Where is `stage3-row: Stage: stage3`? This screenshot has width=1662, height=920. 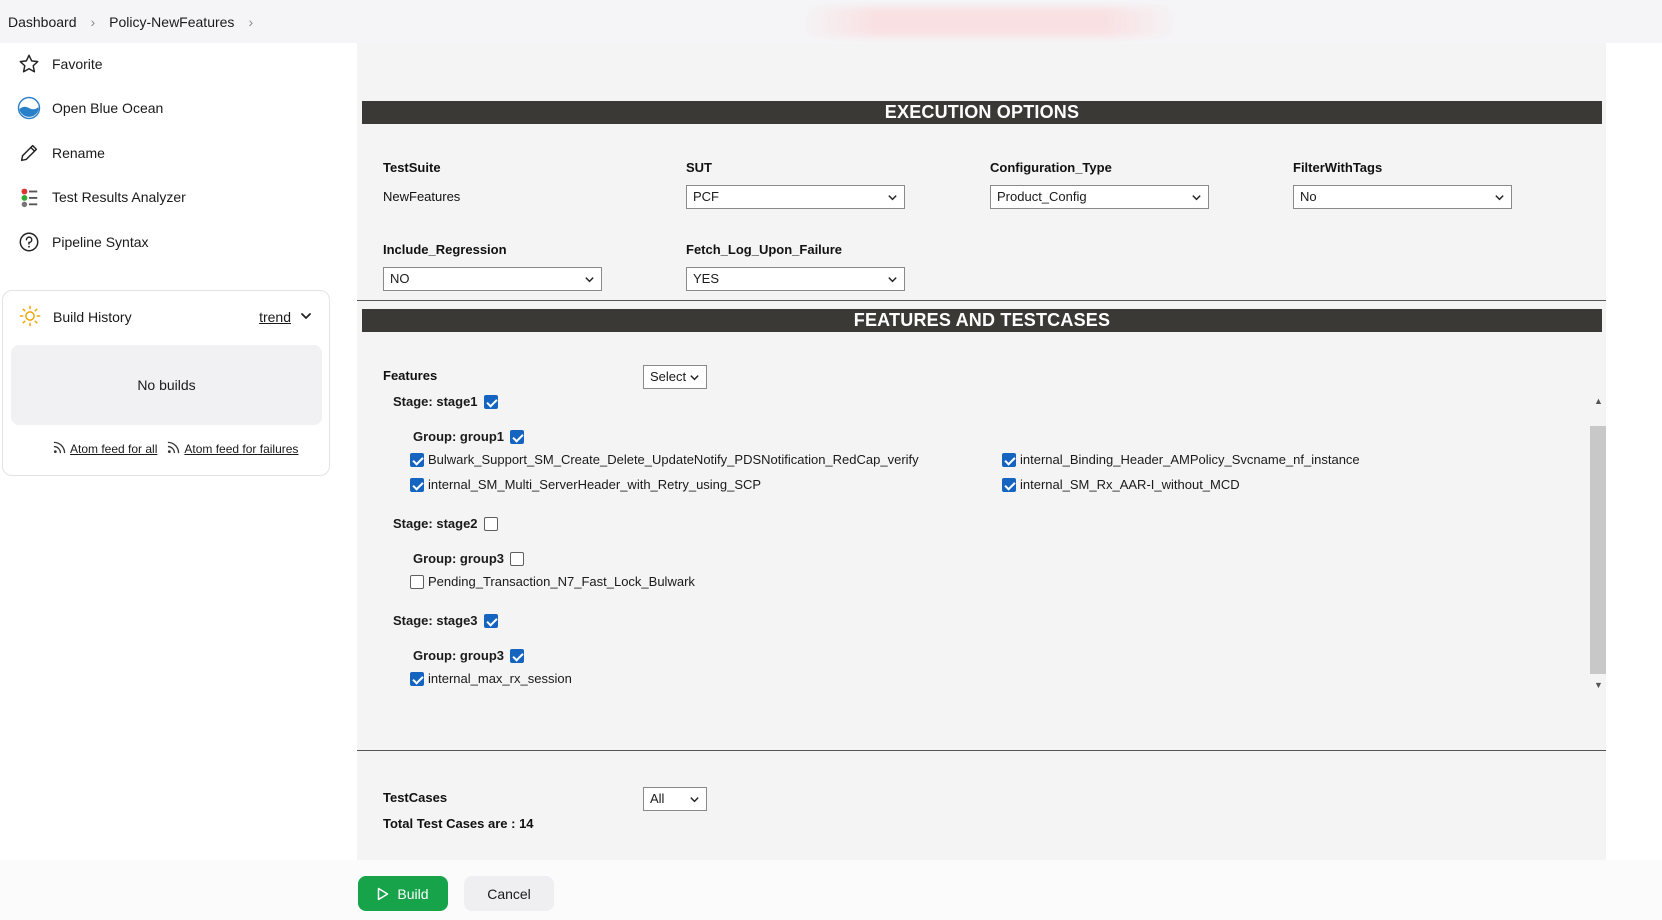
stage3-row: Stage: stage3 is located at coordinates (445, 620).